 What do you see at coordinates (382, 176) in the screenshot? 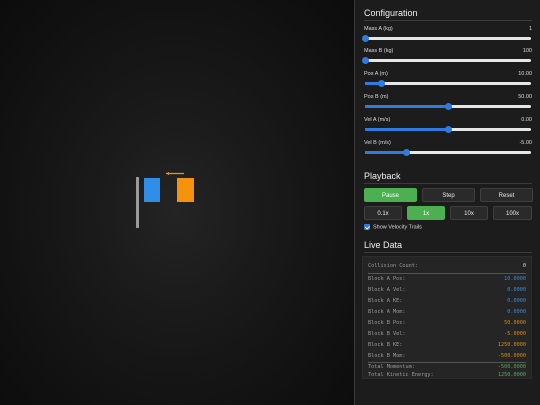
I see `playback-title: Playback` at bounding box center [382, 176].